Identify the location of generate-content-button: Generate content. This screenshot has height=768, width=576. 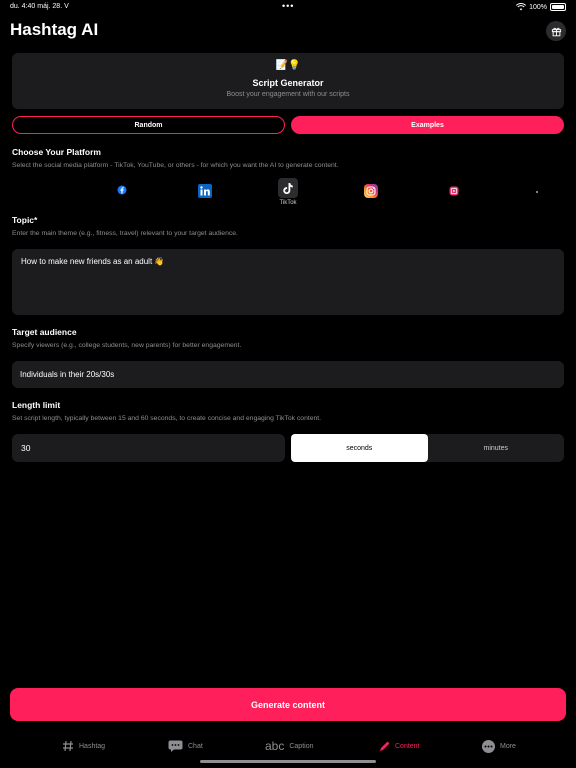
(288, 704).